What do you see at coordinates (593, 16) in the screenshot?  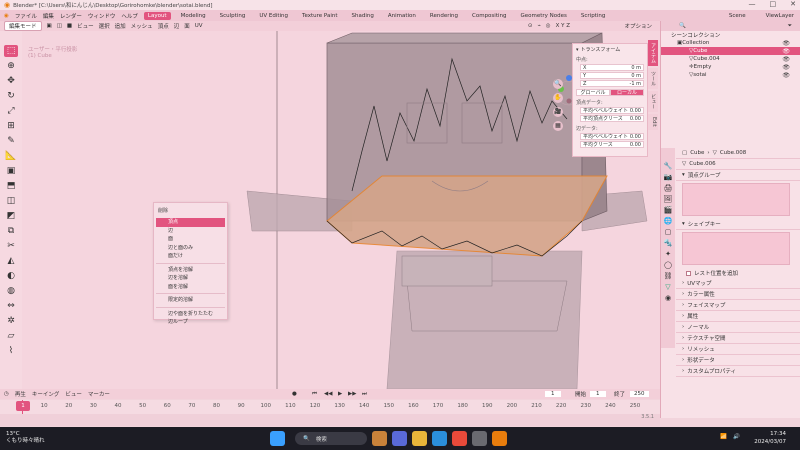 I see `workspace-tab-scripting: Scripting` at bounding box center [593, 16].